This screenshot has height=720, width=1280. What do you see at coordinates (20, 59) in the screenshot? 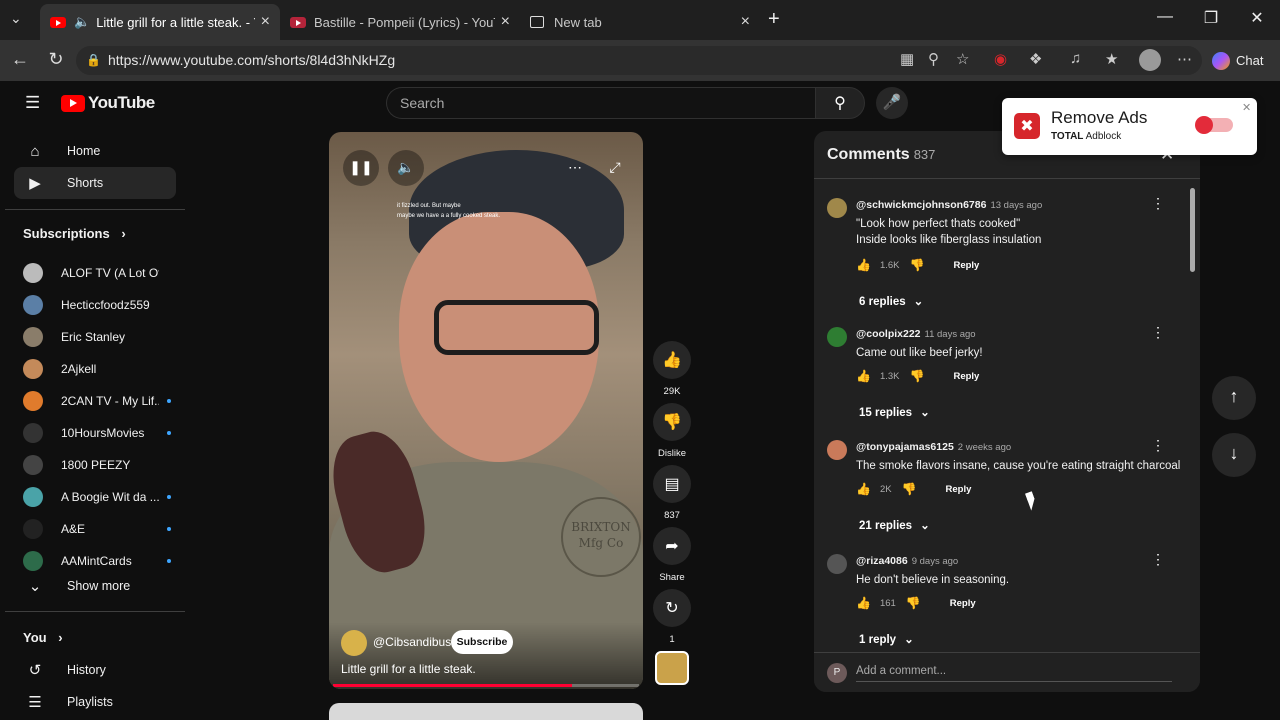
I see `back-arrow-icon: ←` at bounding box center [20, 59].